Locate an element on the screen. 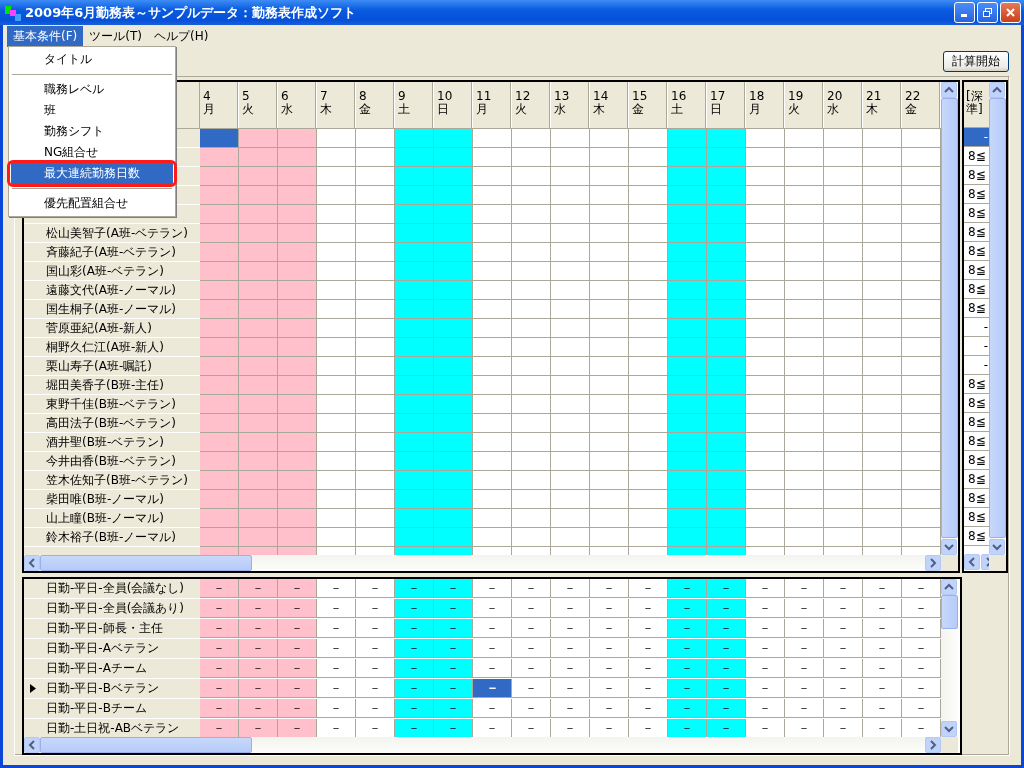 The width and height of the screenshot is (1024, 768). menu-item: NG組合せ is located at coordinates (92, 152).